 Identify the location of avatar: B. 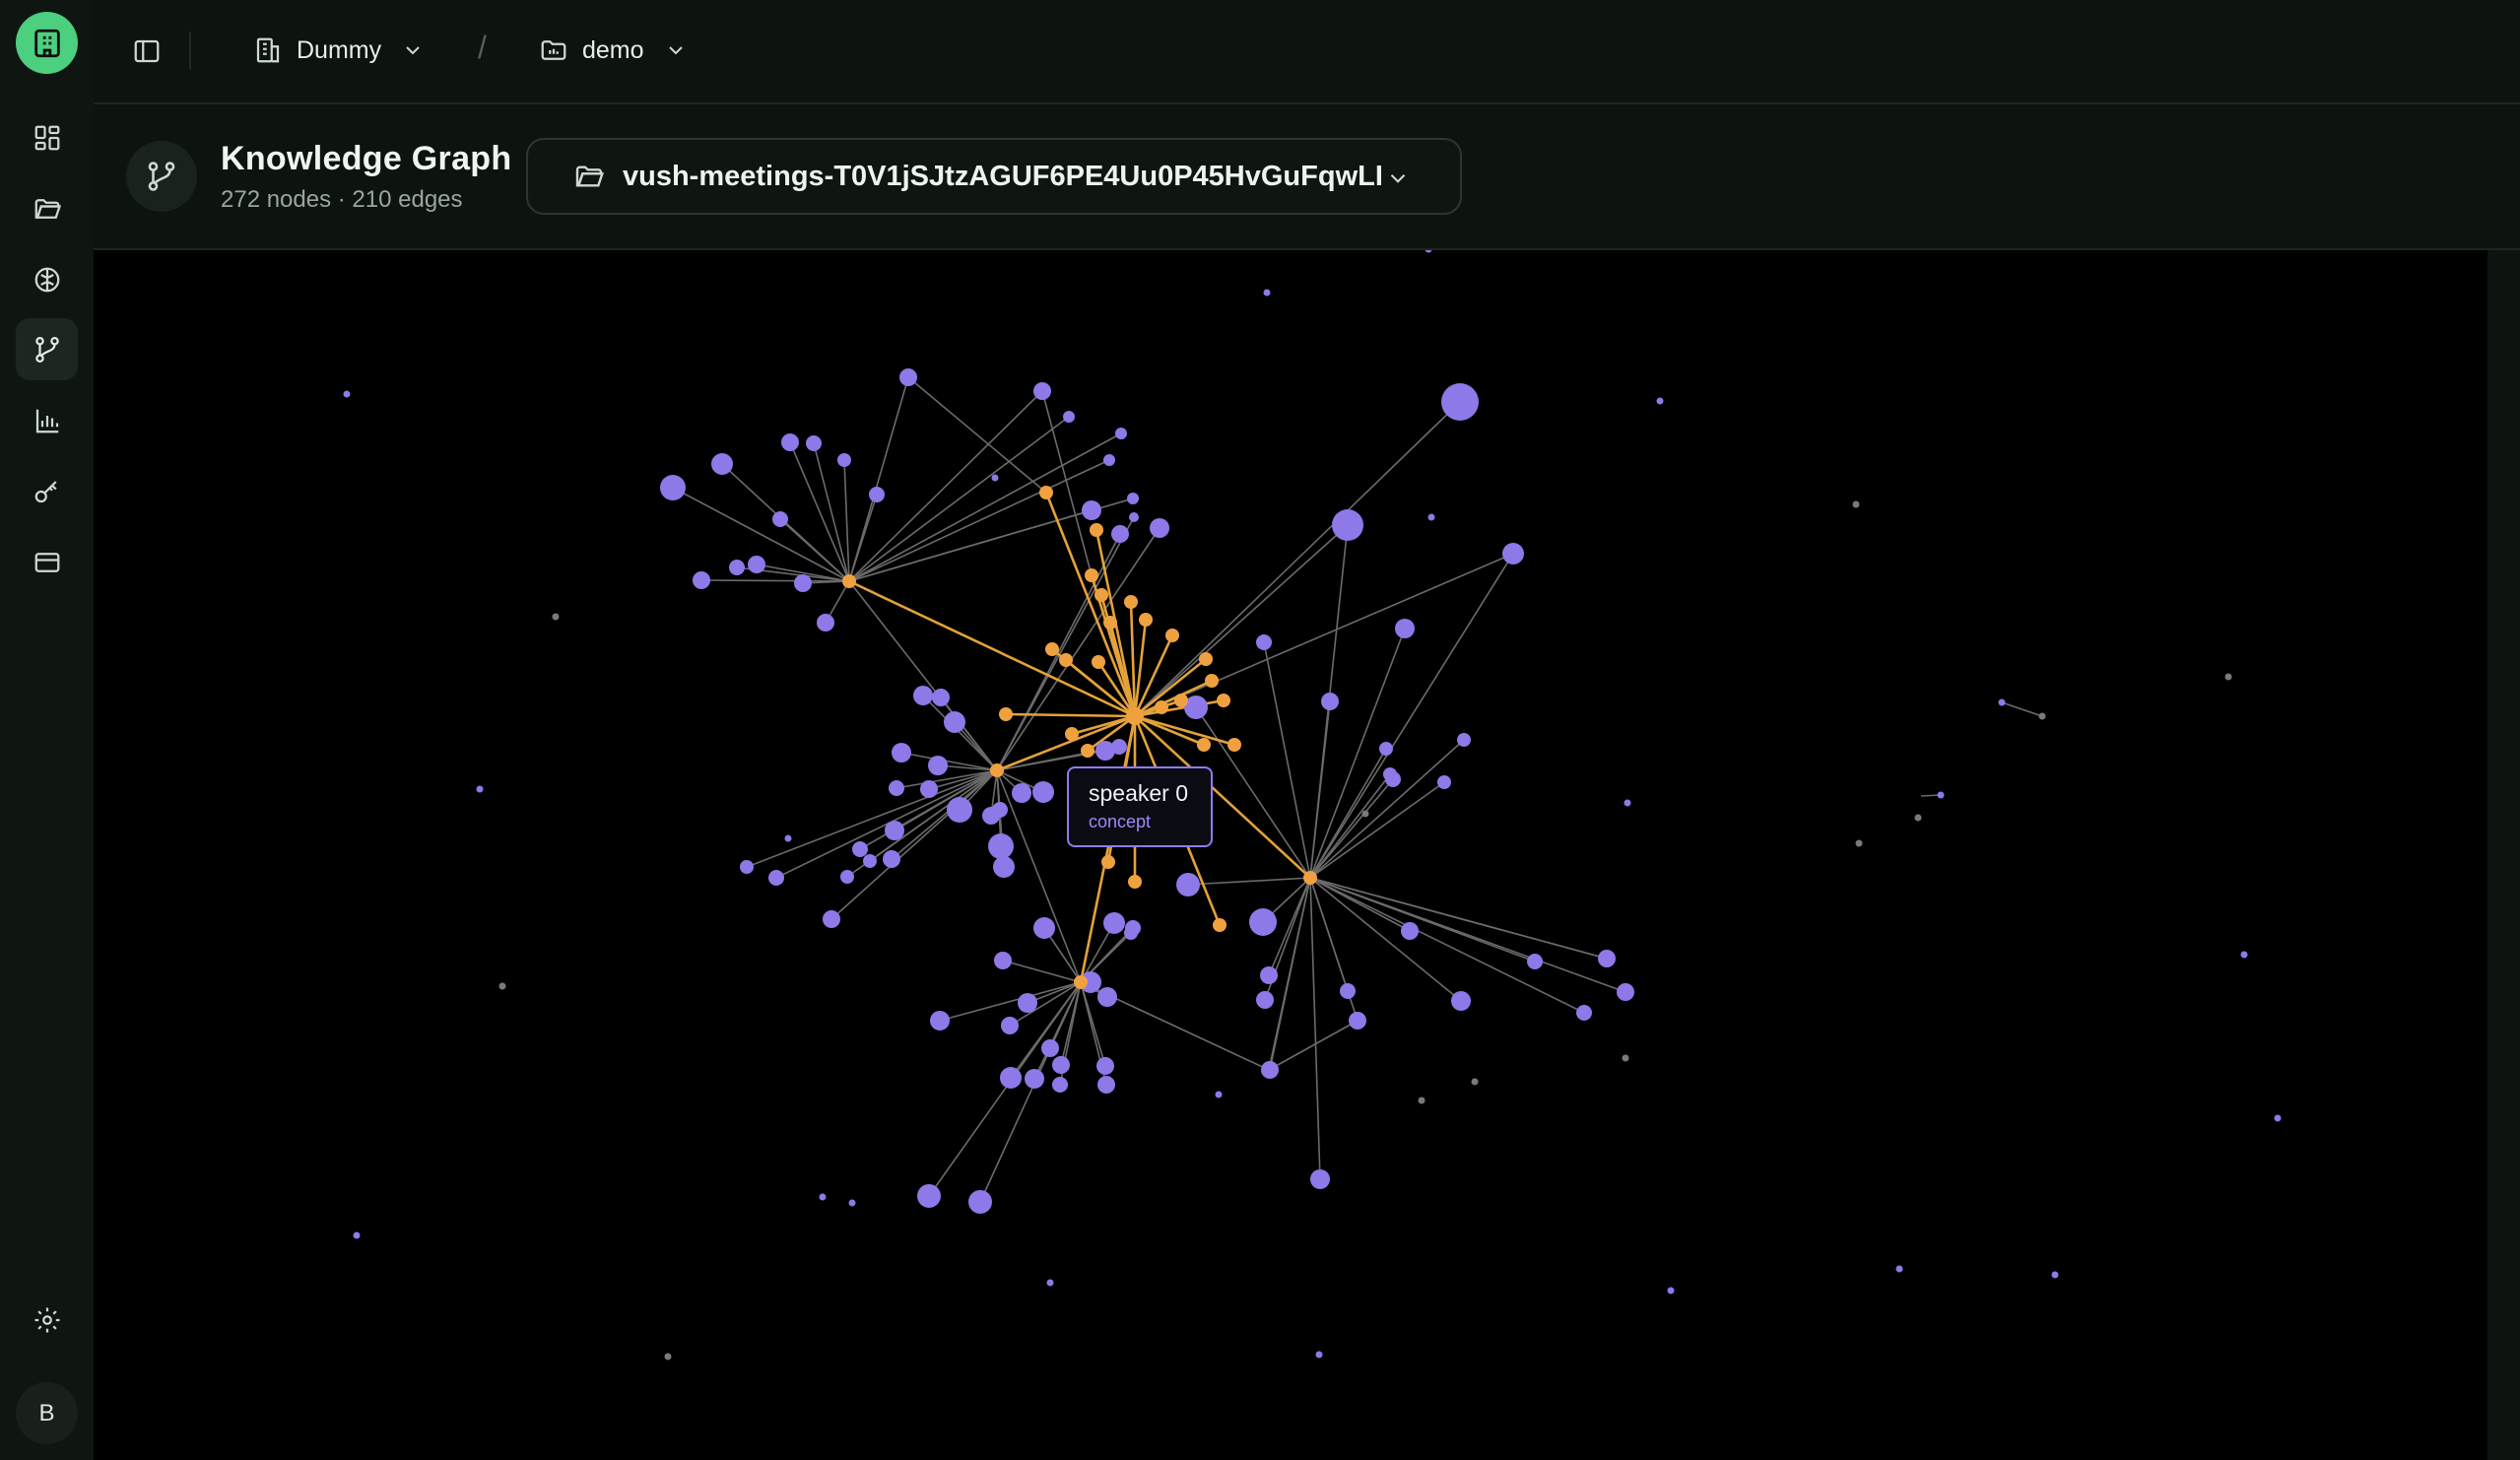
(47, 1413).